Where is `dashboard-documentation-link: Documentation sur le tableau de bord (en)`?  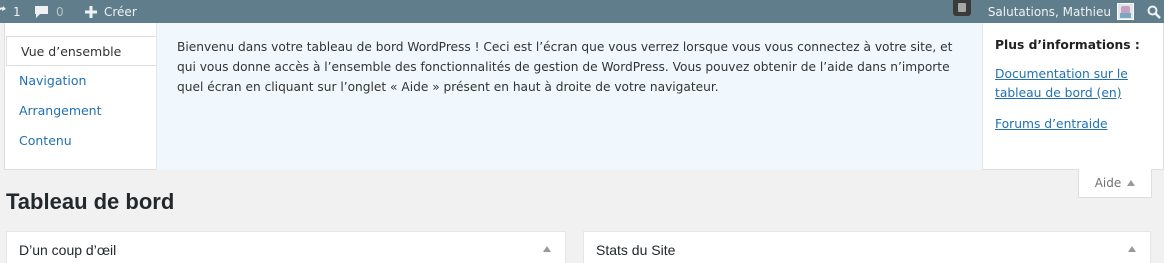 dashboard-documentation-link: Documentation sur le tableau de bord (en) is located at coordinates (1075, 84).